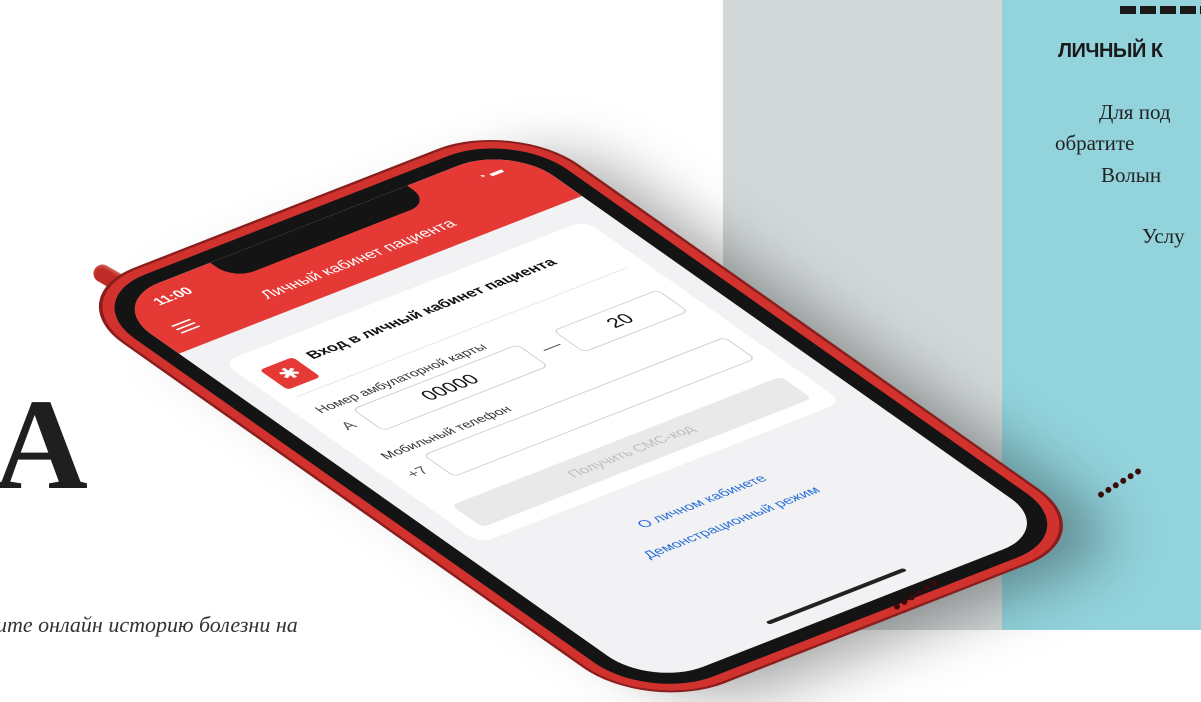 The image size is (1201, 702). I want to click on card-suffix-input: 20, so click(620, 321).